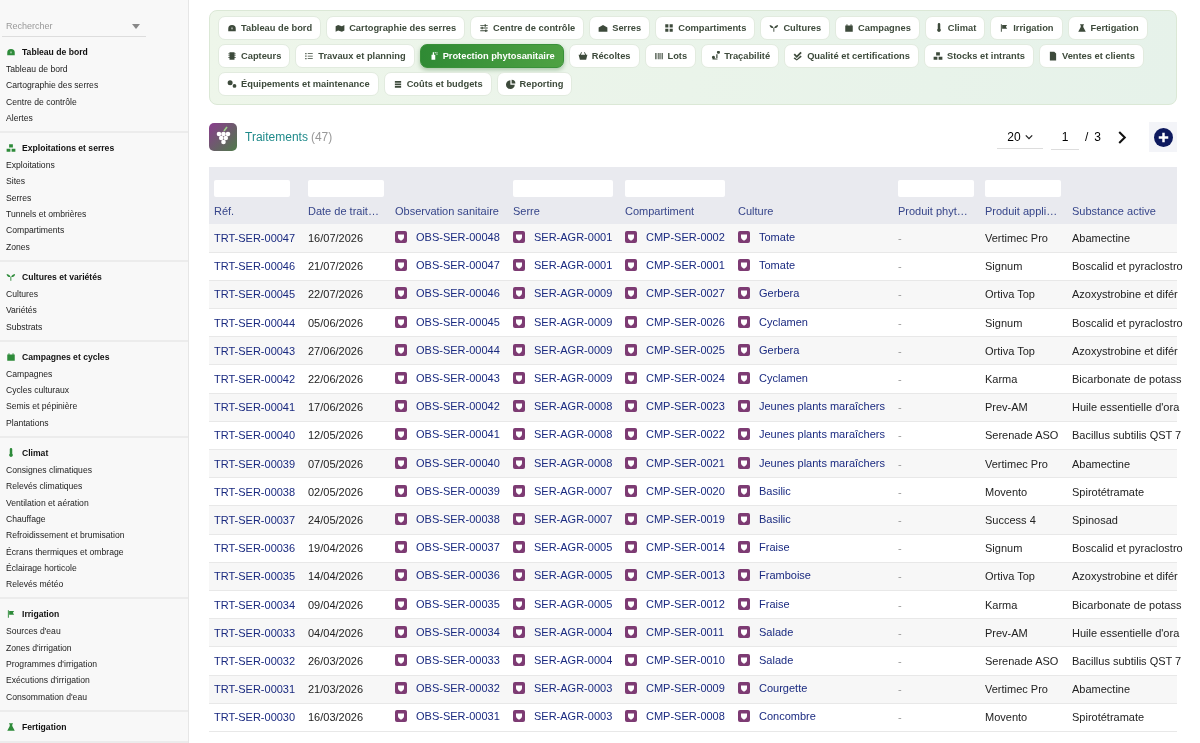 Image resolution: width=1200 pixels, height=743 pixels. I want to click on nav-tab: Protection phytosanitaire, so click(491, 56).